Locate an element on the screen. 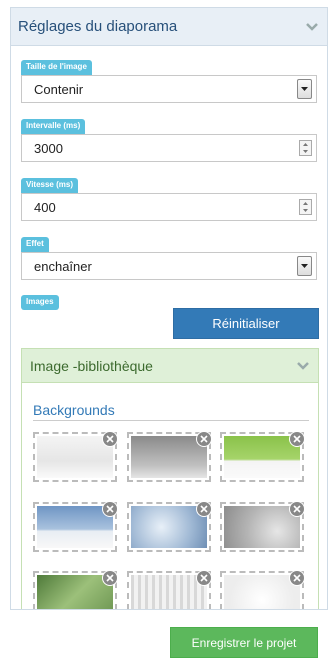  effect-field: Effet enchaîner is located at coordinates (169, 256).